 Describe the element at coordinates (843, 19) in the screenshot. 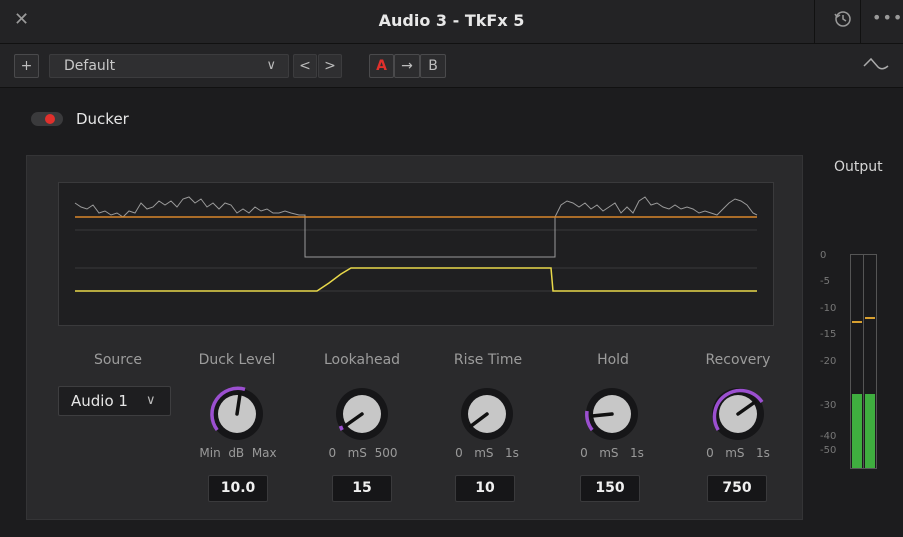

I see `history-icon` at that location.